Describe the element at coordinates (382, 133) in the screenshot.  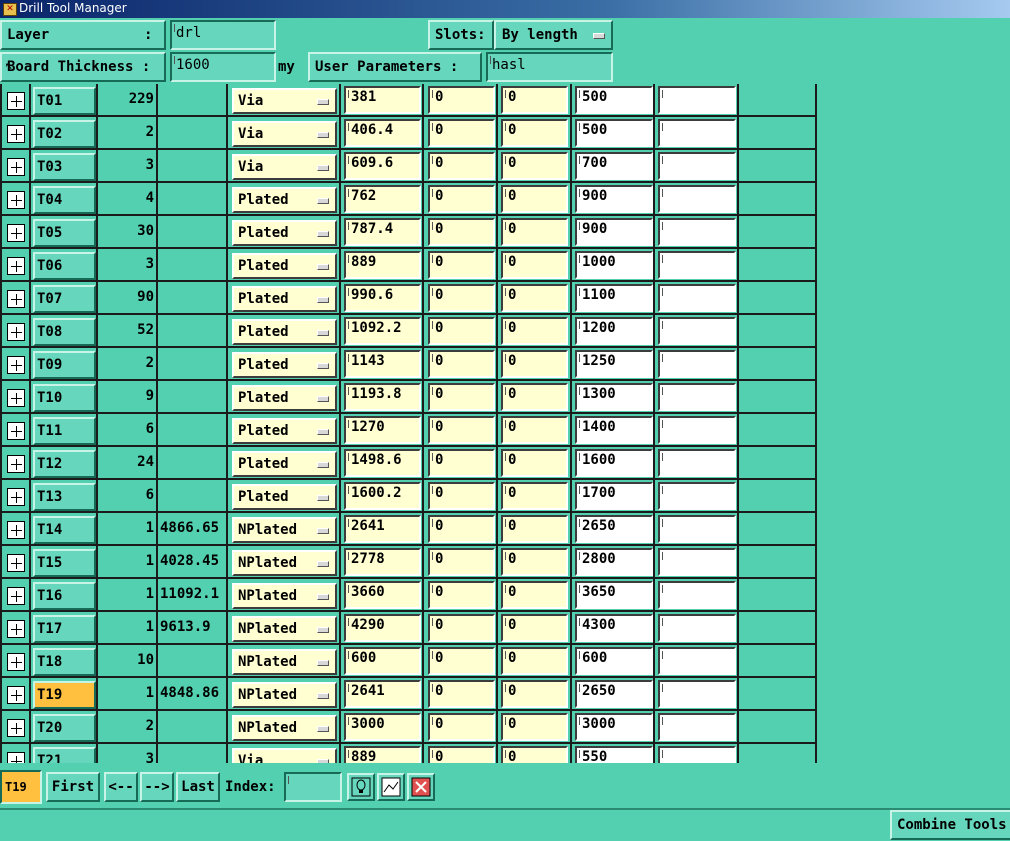
I see `drill-size-field: 406.4` at that location.